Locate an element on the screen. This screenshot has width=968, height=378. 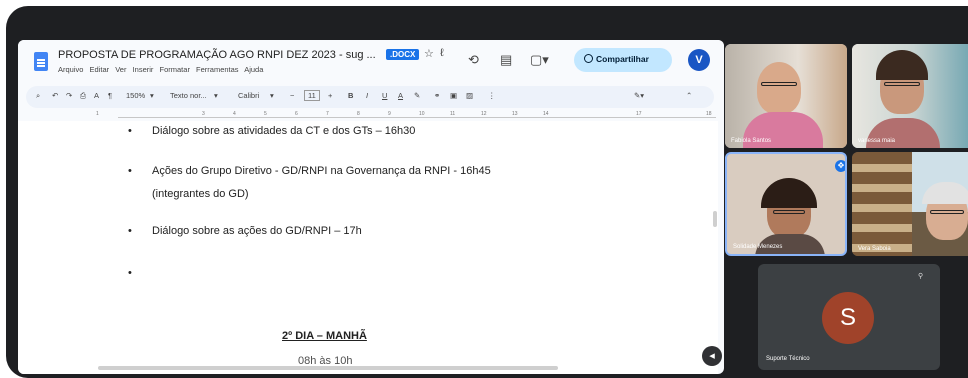
mic-off-icon: ⚲ is located at coordinates (921, 276).